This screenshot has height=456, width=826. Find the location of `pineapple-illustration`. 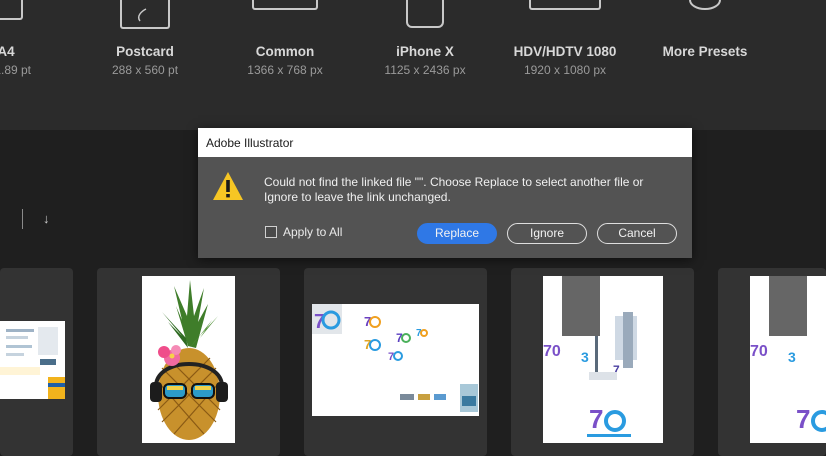

pineapple-illustration is located at coordinates (189, 360).